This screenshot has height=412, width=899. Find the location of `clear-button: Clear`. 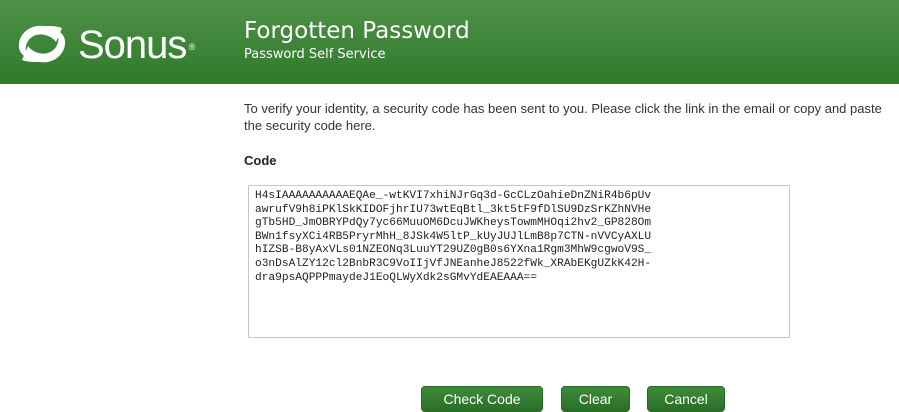

clear-button: Clear is located at coordinates (595, 399).